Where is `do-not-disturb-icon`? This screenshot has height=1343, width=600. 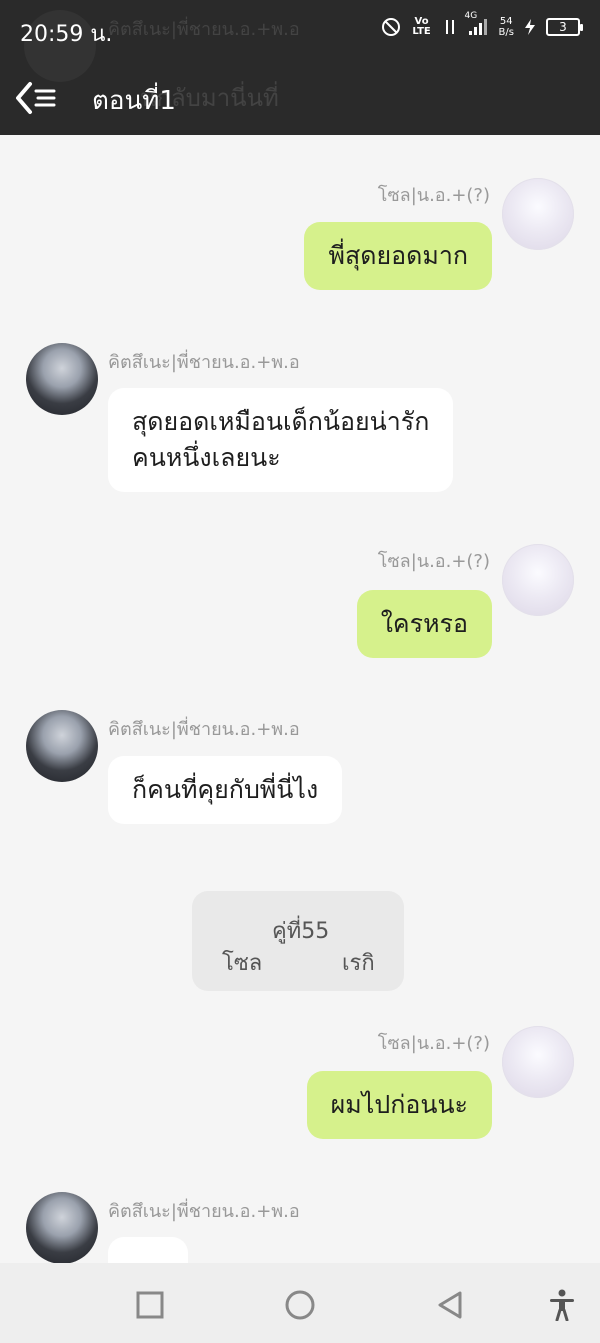 do-not-disturb-icon is located at coordinates (391, 27).